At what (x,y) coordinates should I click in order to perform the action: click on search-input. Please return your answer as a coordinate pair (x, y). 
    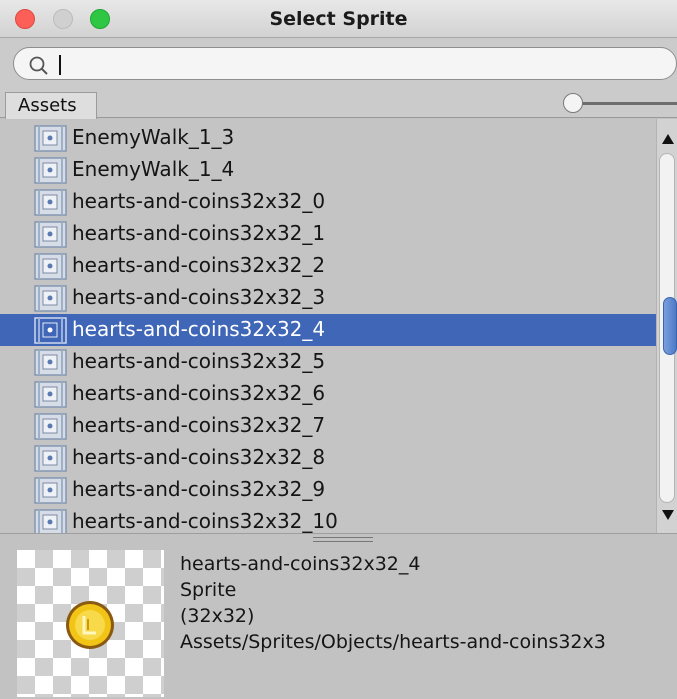
    Looking at the image, I should click on (366, 64).